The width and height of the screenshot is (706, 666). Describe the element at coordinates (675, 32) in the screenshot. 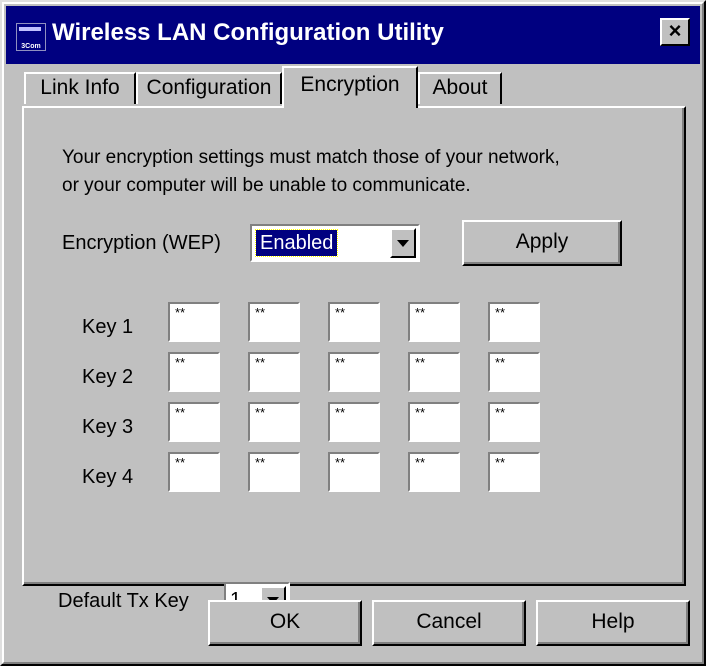

I see `close-button: ×` at that location.